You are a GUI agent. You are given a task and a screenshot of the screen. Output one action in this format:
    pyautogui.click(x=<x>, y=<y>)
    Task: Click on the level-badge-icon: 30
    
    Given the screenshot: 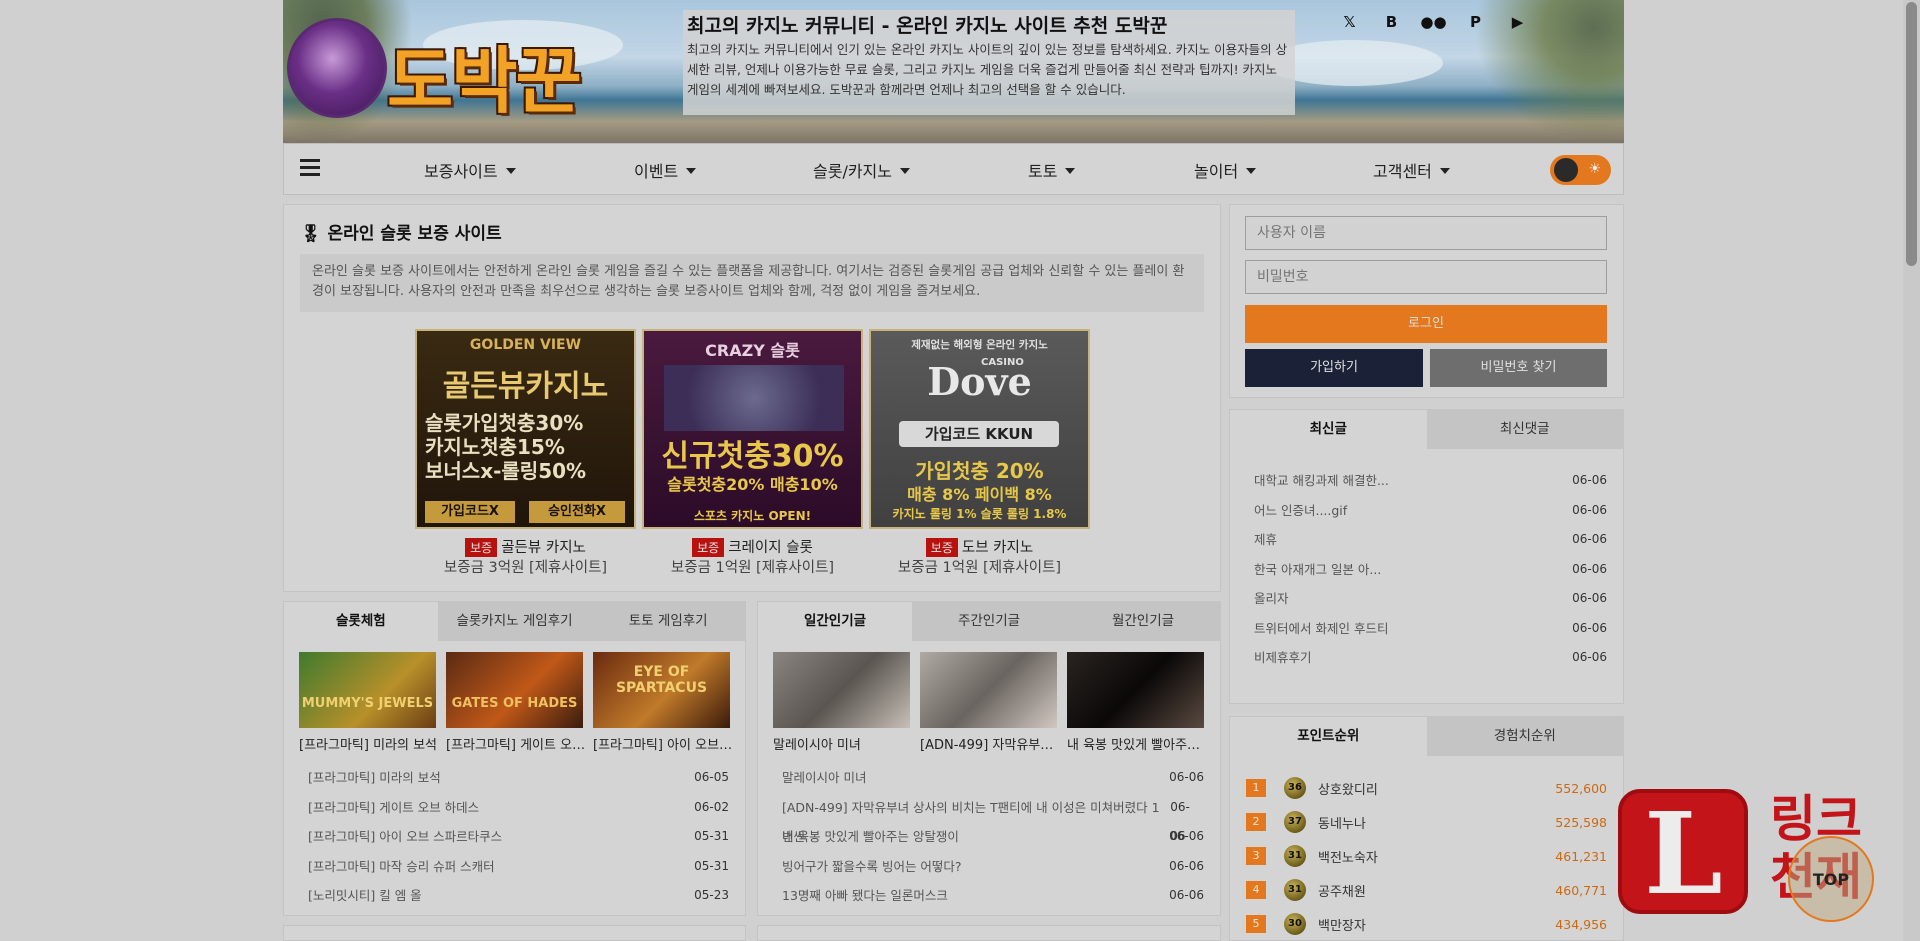 What is the action you would take?
    pyautogui.click(x=1295, y=924)
    